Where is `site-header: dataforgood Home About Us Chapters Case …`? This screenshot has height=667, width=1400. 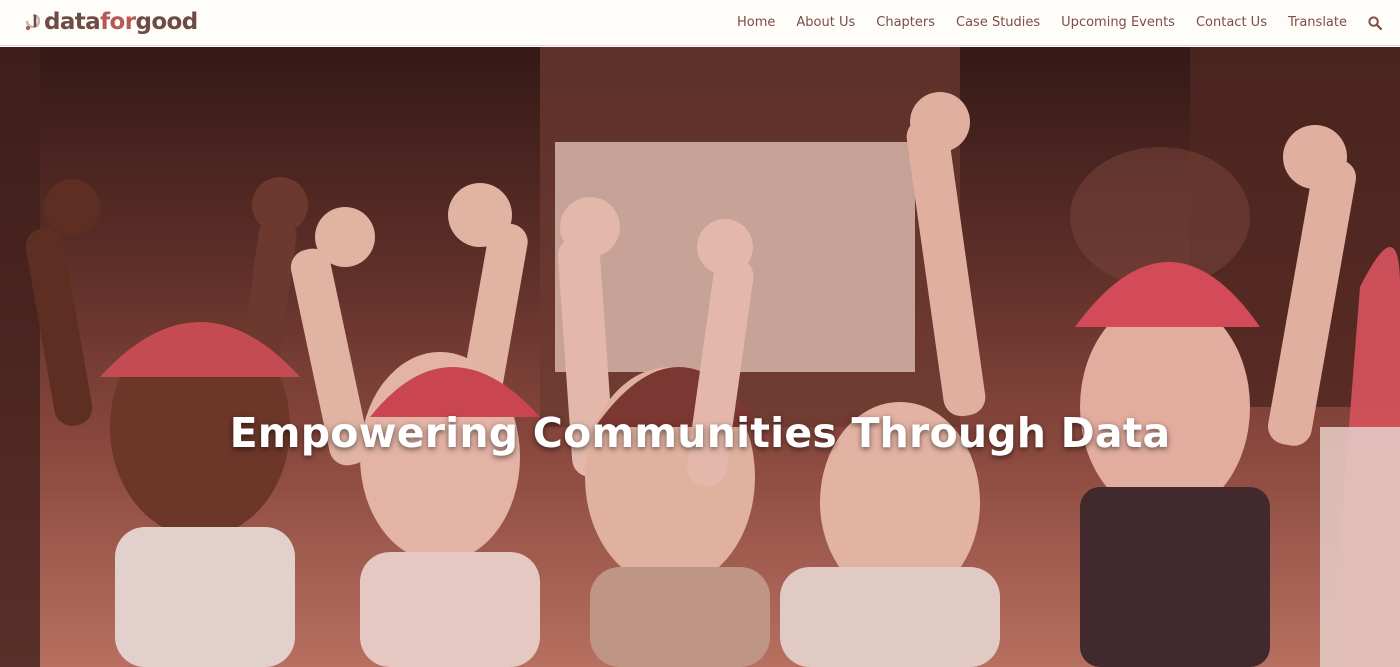
site-header: dataforgood Home About Us Chapters Case … is located at coordinates (700, 23).